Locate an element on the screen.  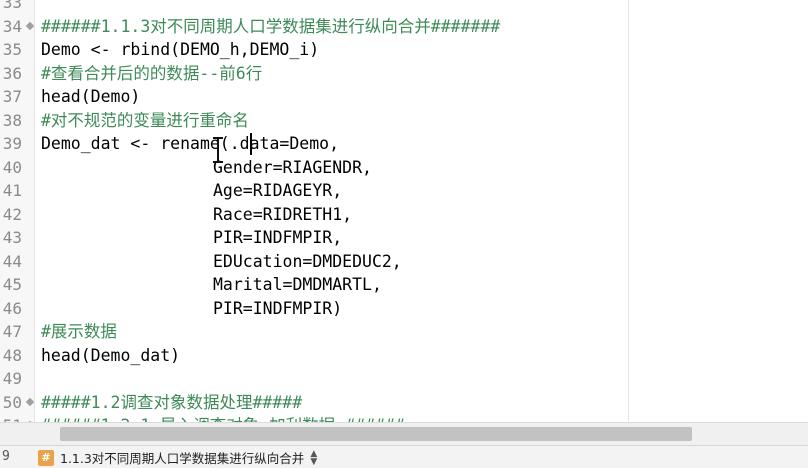
line-number: 42 is located at coordinates (12, 214).